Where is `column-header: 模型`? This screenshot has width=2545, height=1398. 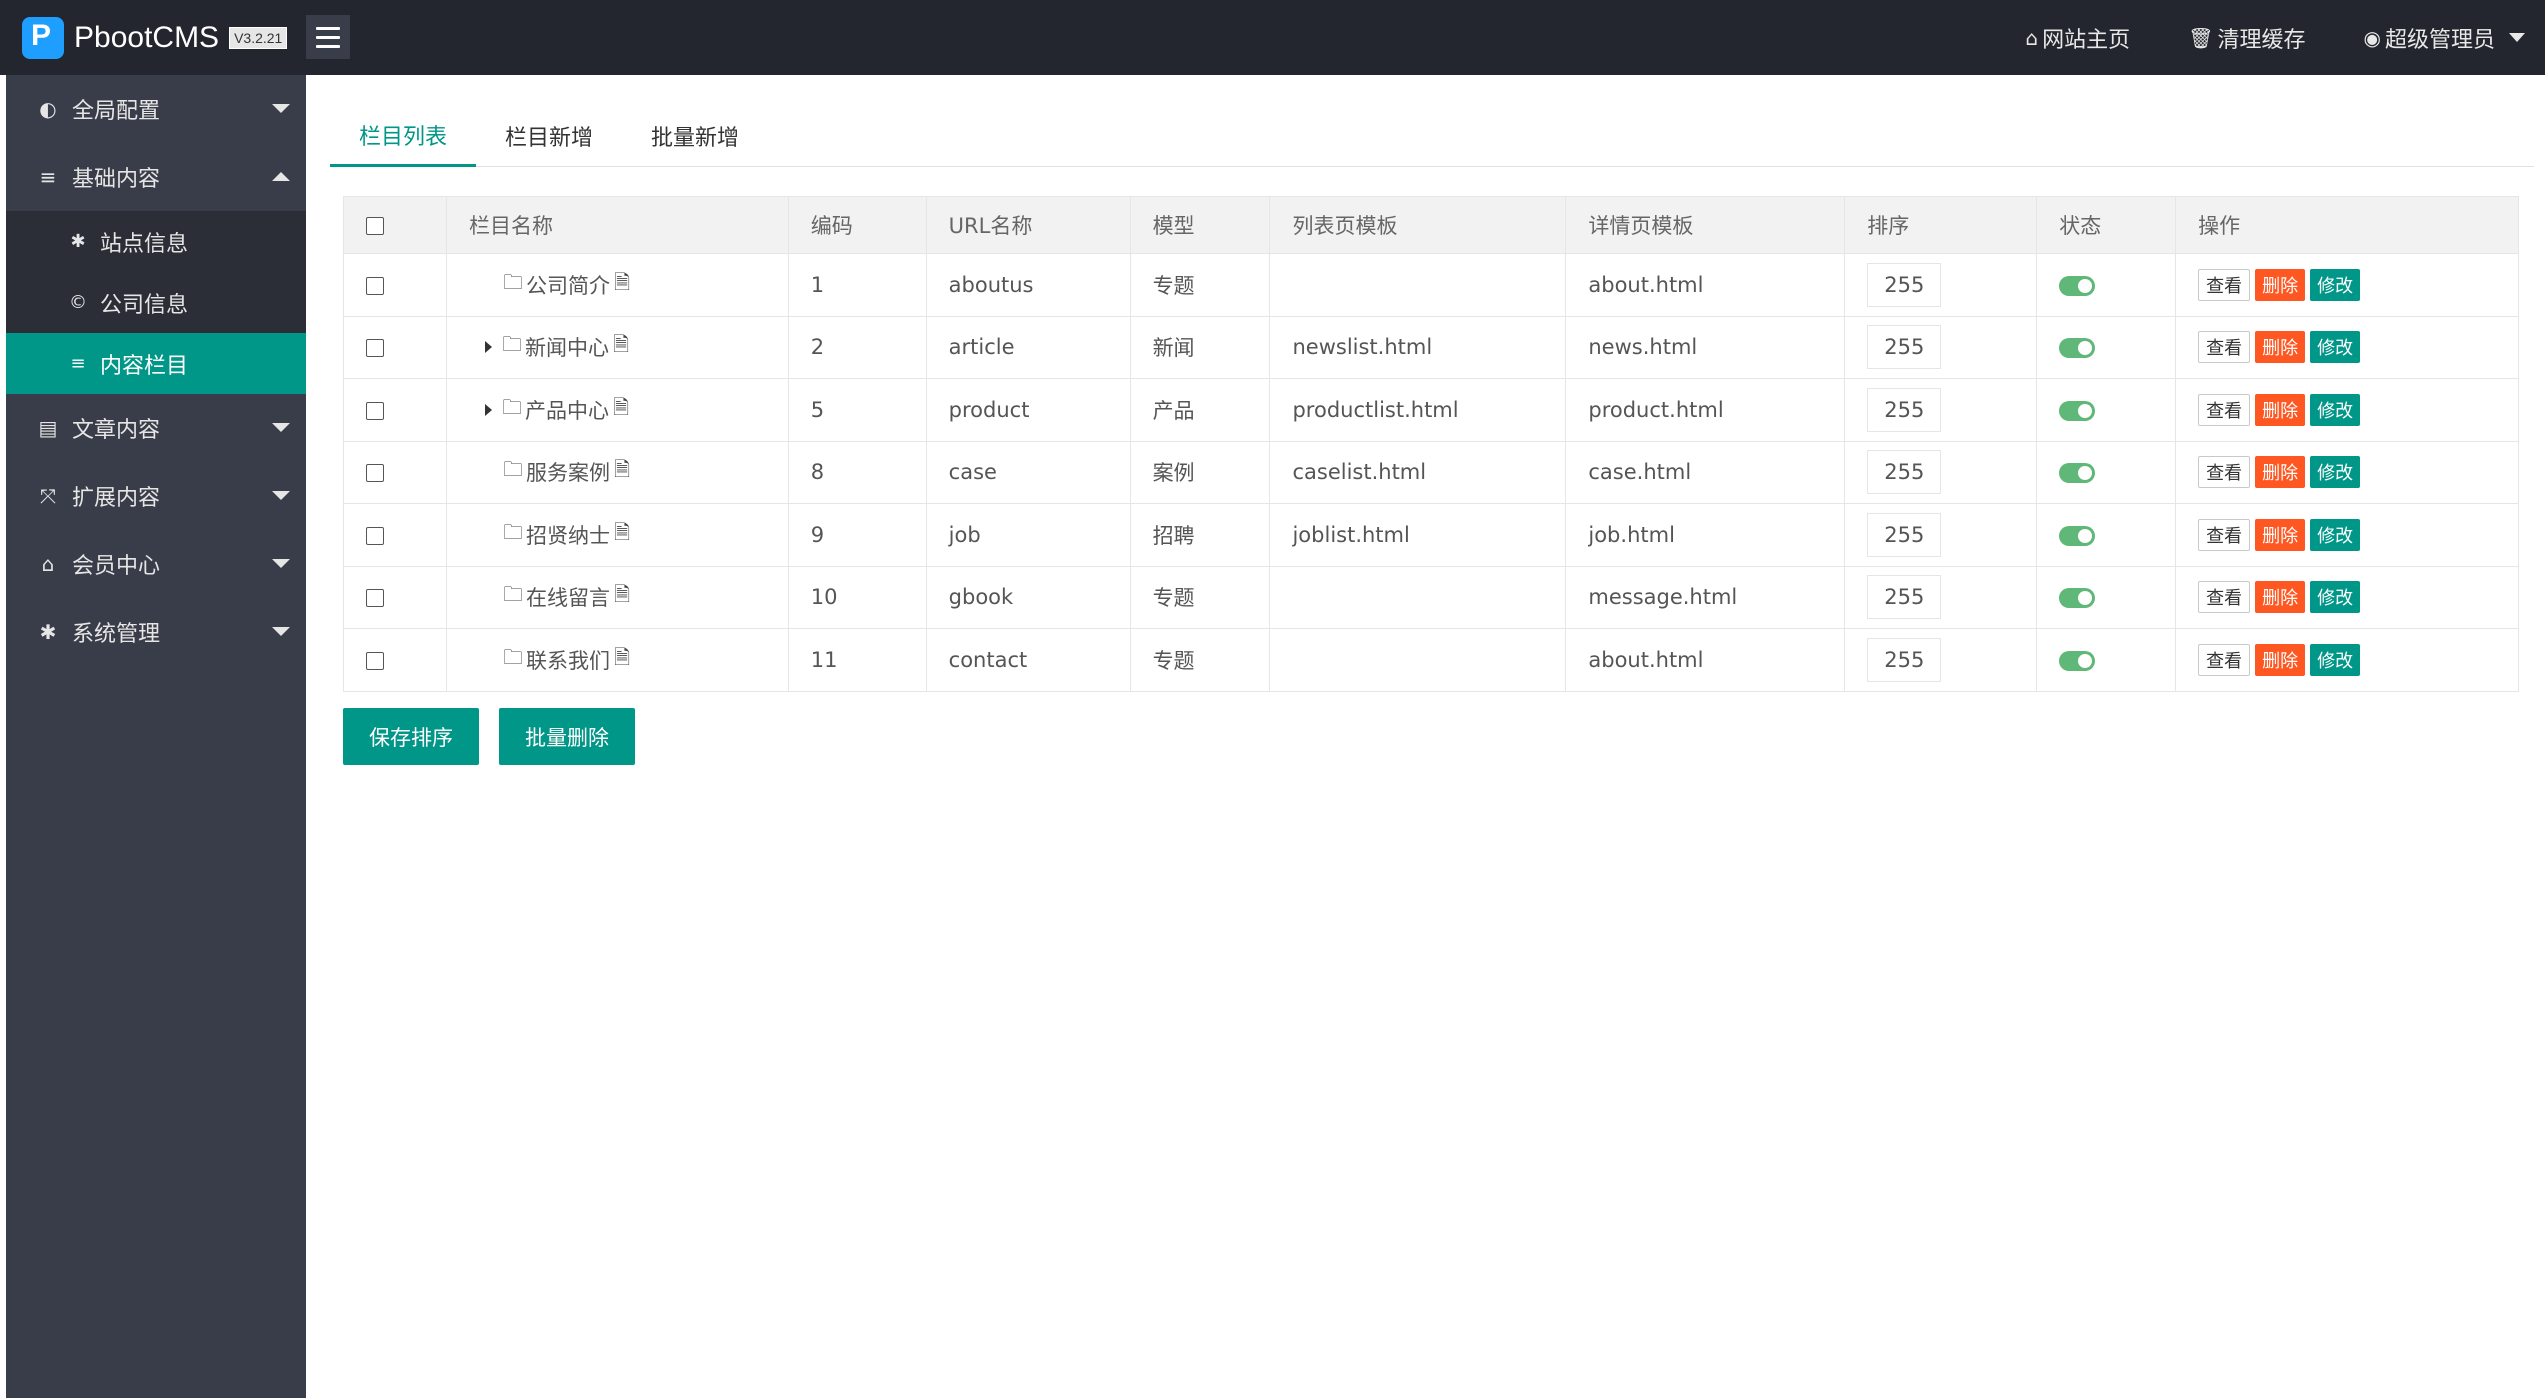 column-header: 模型 is located at coordinates (1200, 225).